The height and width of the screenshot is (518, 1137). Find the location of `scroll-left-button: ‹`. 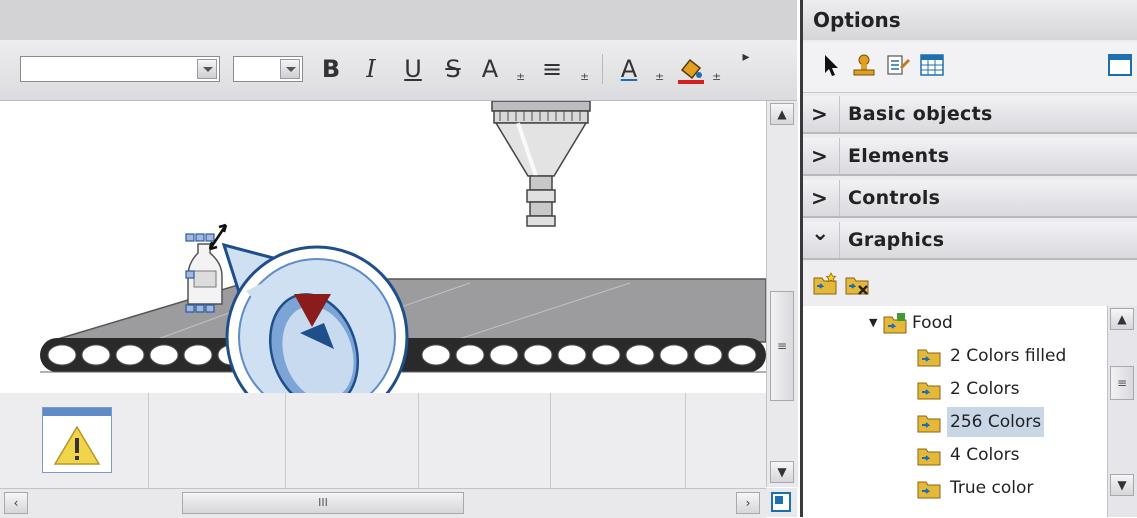

scroll-left-button: ‹ is located at coordinates (16, 503).